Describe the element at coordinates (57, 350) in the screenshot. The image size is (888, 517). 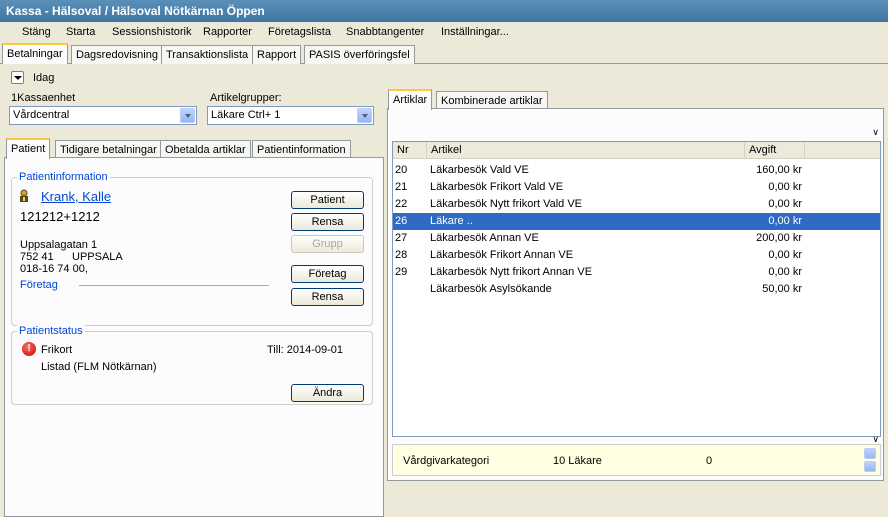
I see `status-frikort: Frikort` at that location.